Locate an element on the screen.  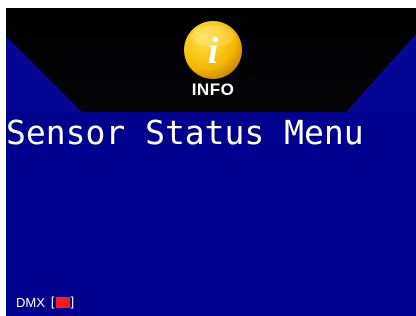
info-icon-glyph: i is located at coordinates (213, 51).